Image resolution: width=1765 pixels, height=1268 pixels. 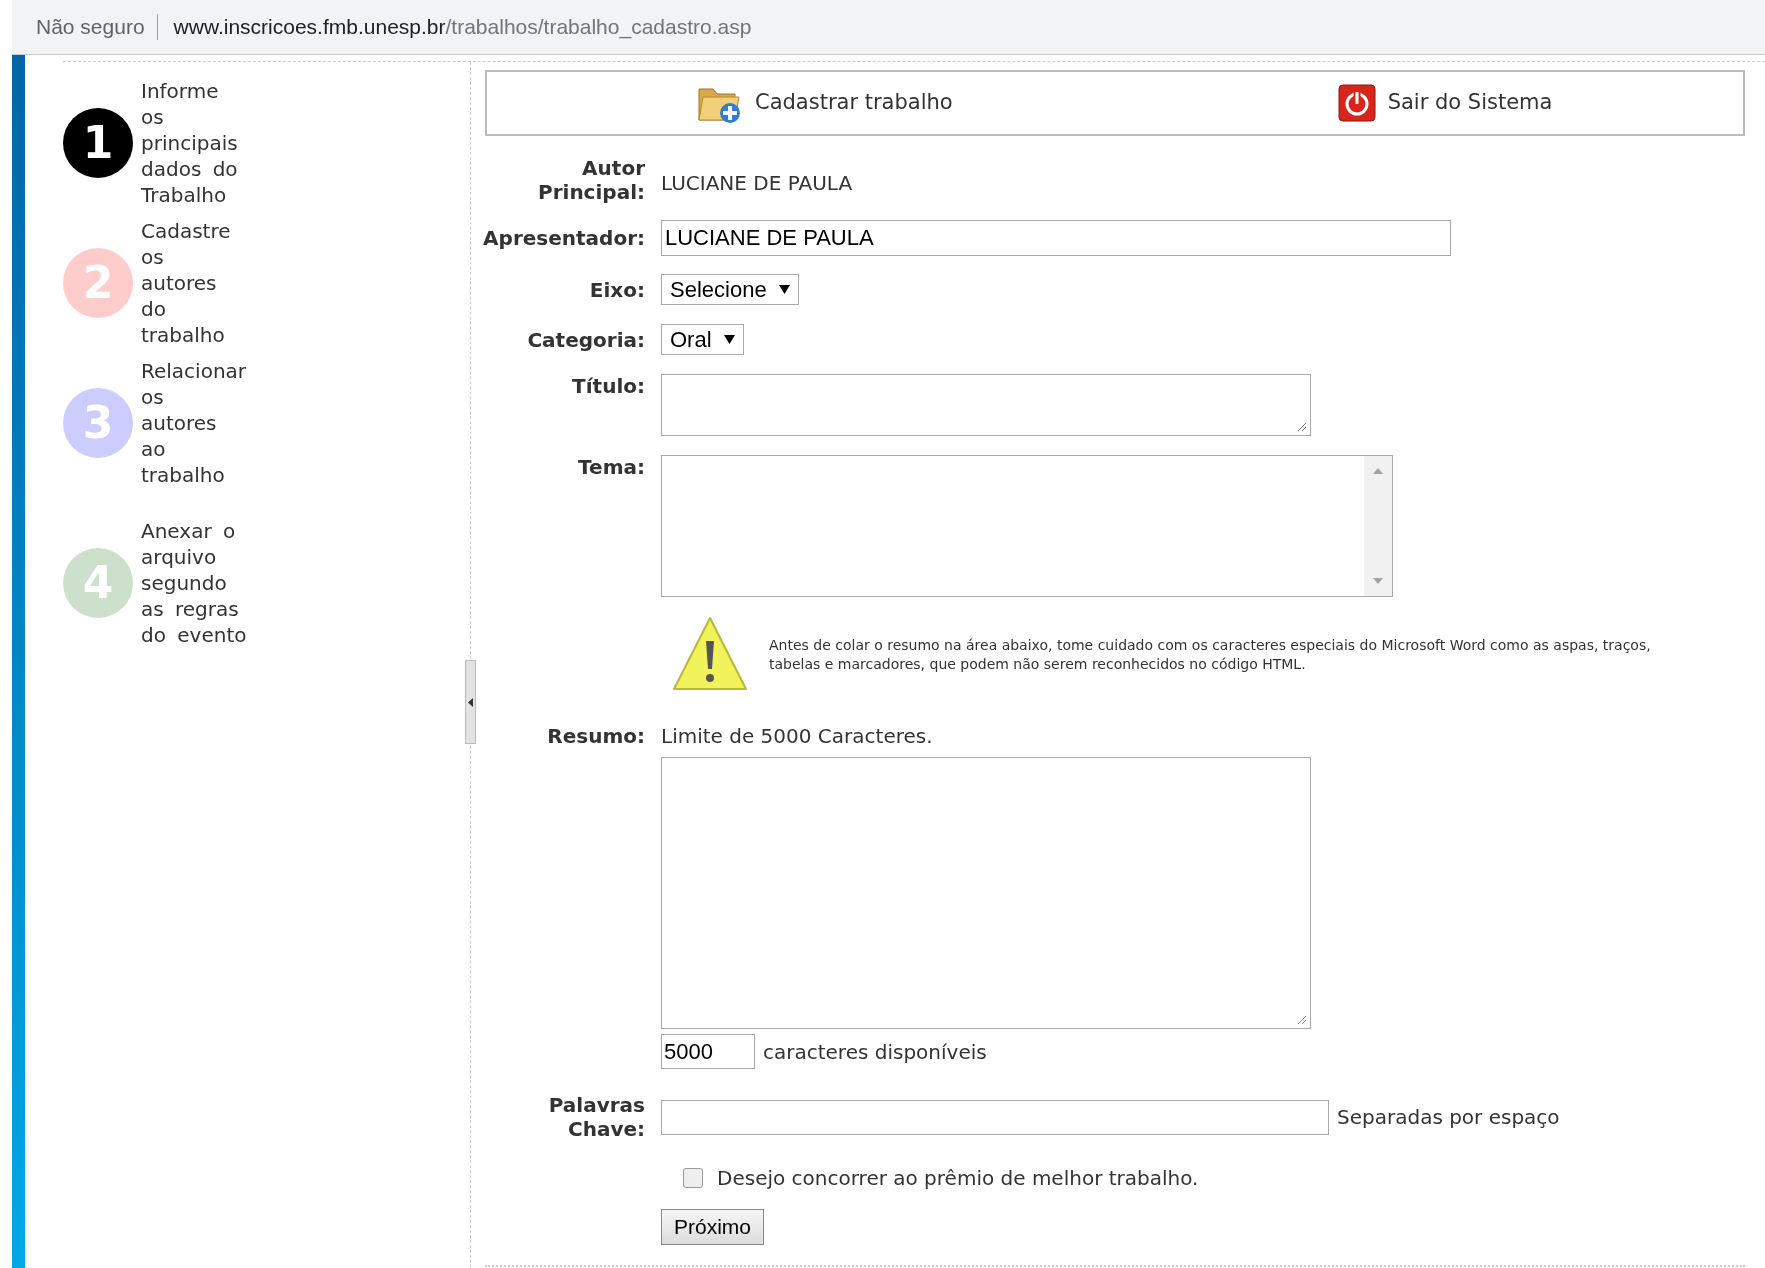 What do you see at coordinates (596, 736) in the screenshot?
I see `field-label: Resumo:` at bounding box center [596, 736].